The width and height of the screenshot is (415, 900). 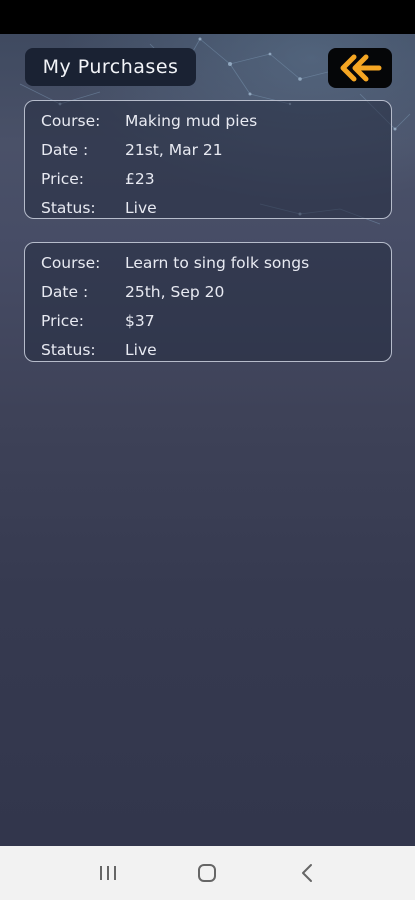 What do you see at coordinates (140, 320) in the screenshot?
I see `price-value: $37` at bounding box center [140, 320].